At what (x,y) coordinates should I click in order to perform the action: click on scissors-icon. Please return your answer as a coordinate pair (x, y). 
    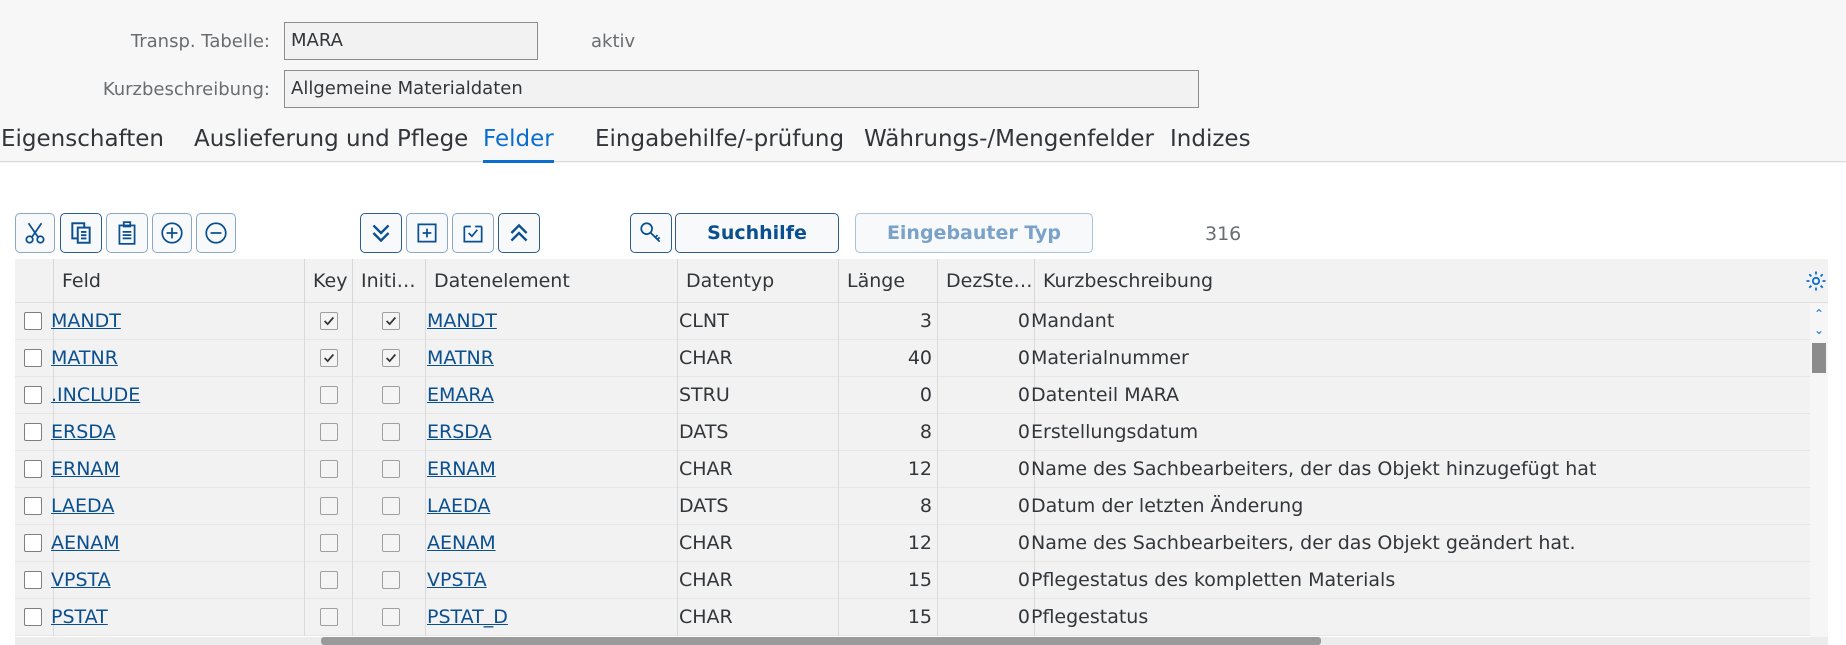
    Looking at the image, I should click on (35, 233).